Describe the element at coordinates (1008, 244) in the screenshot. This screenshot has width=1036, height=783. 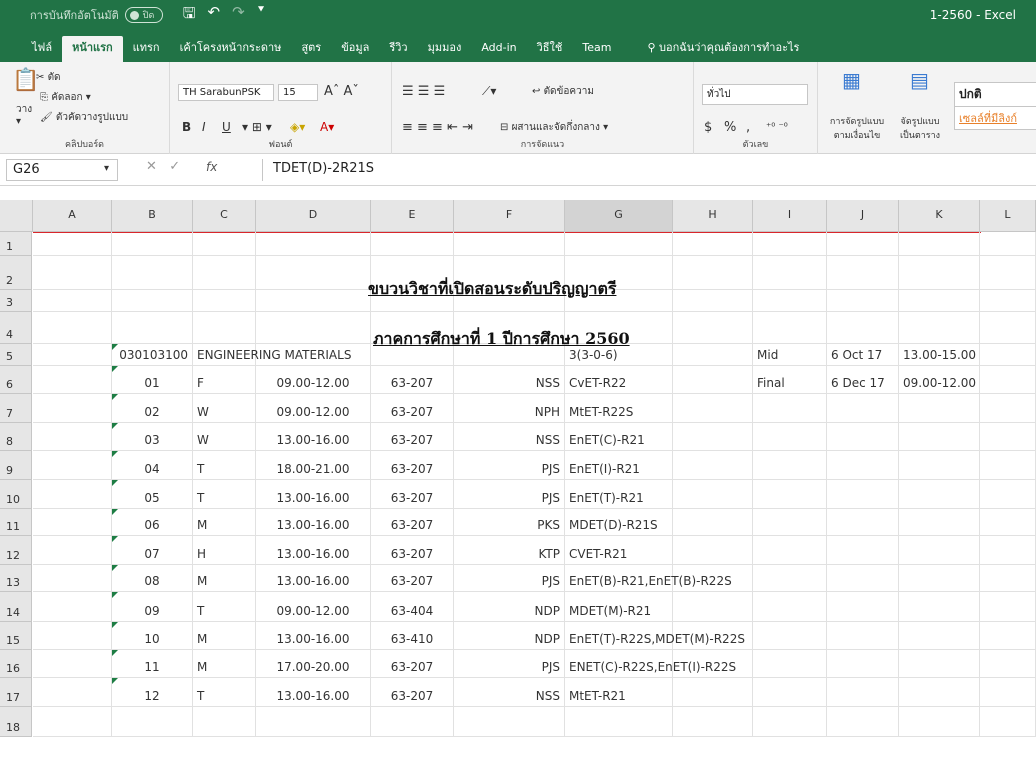
I see `cell-l1` at that location.